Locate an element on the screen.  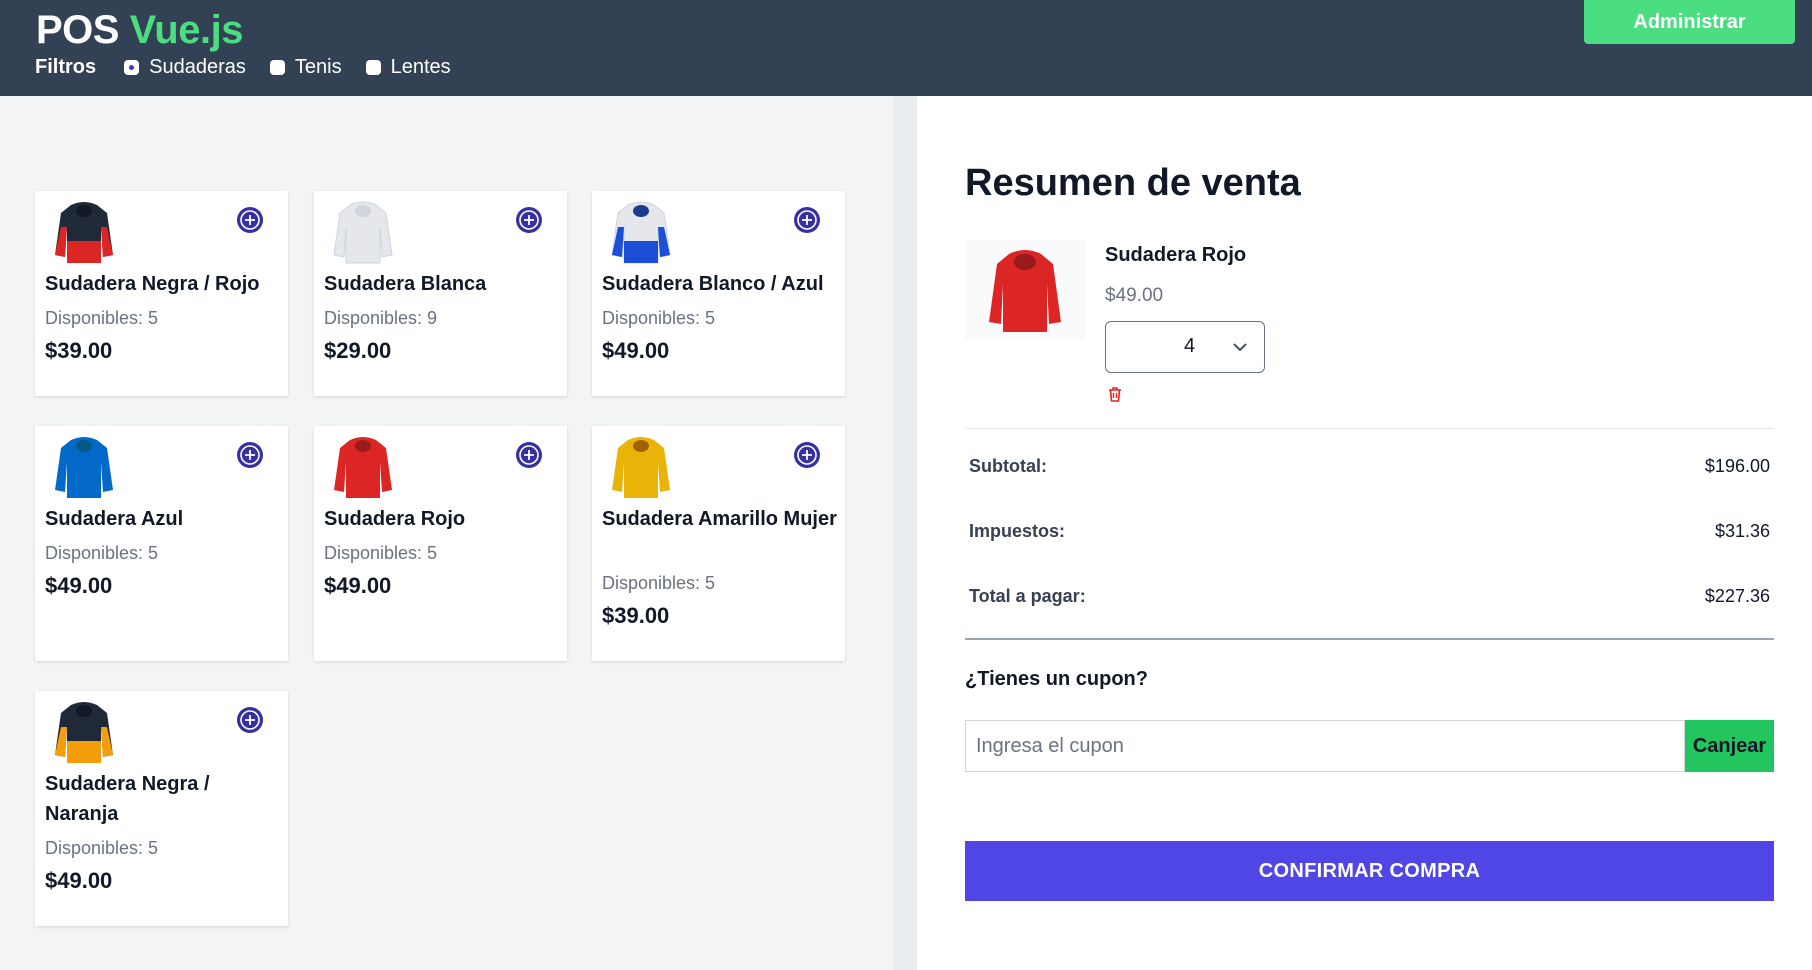
product-name: Sudadera Azul is located at coordinates (114, 519).